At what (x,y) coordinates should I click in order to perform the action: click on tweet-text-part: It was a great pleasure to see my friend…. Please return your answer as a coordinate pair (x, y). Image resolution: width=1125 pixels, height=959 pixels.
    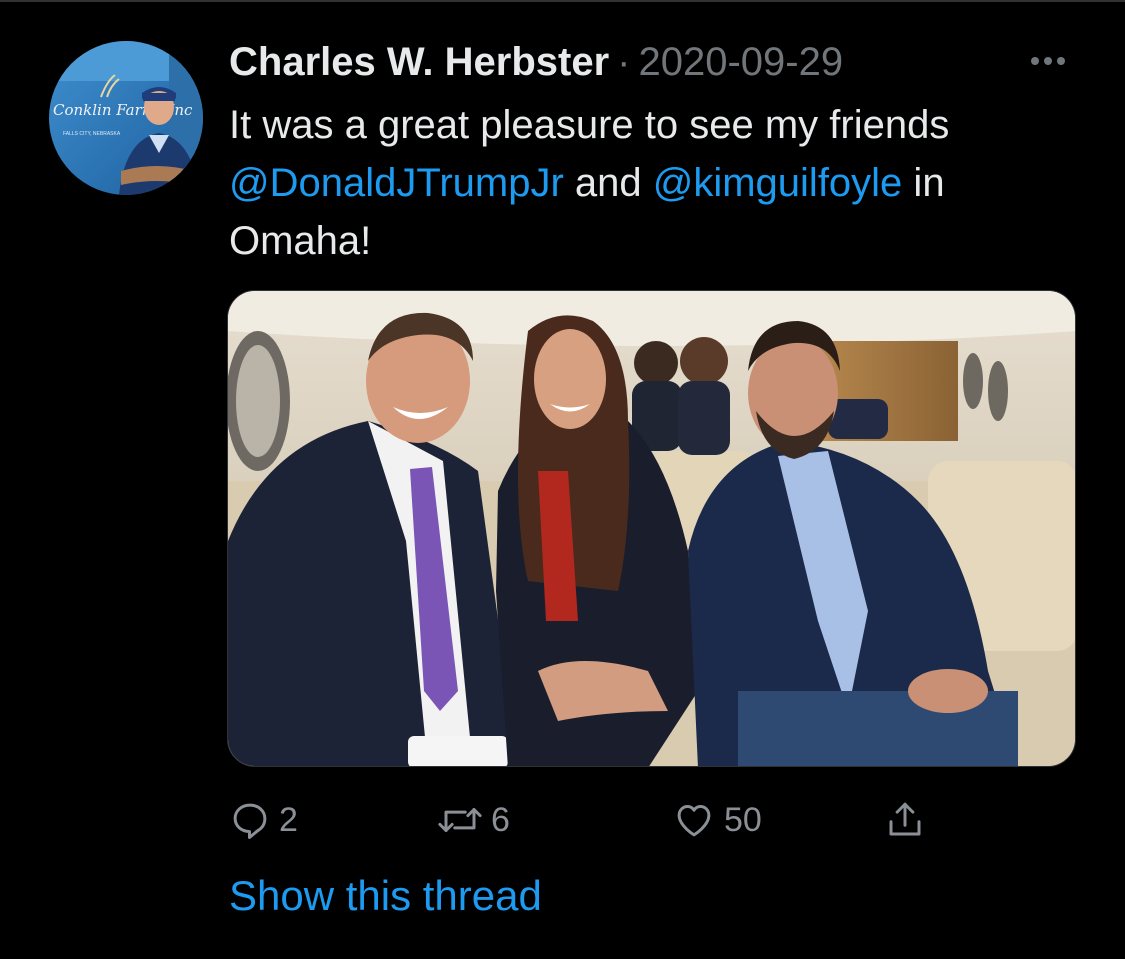
    Looking at the image, I should click on (589, 125).